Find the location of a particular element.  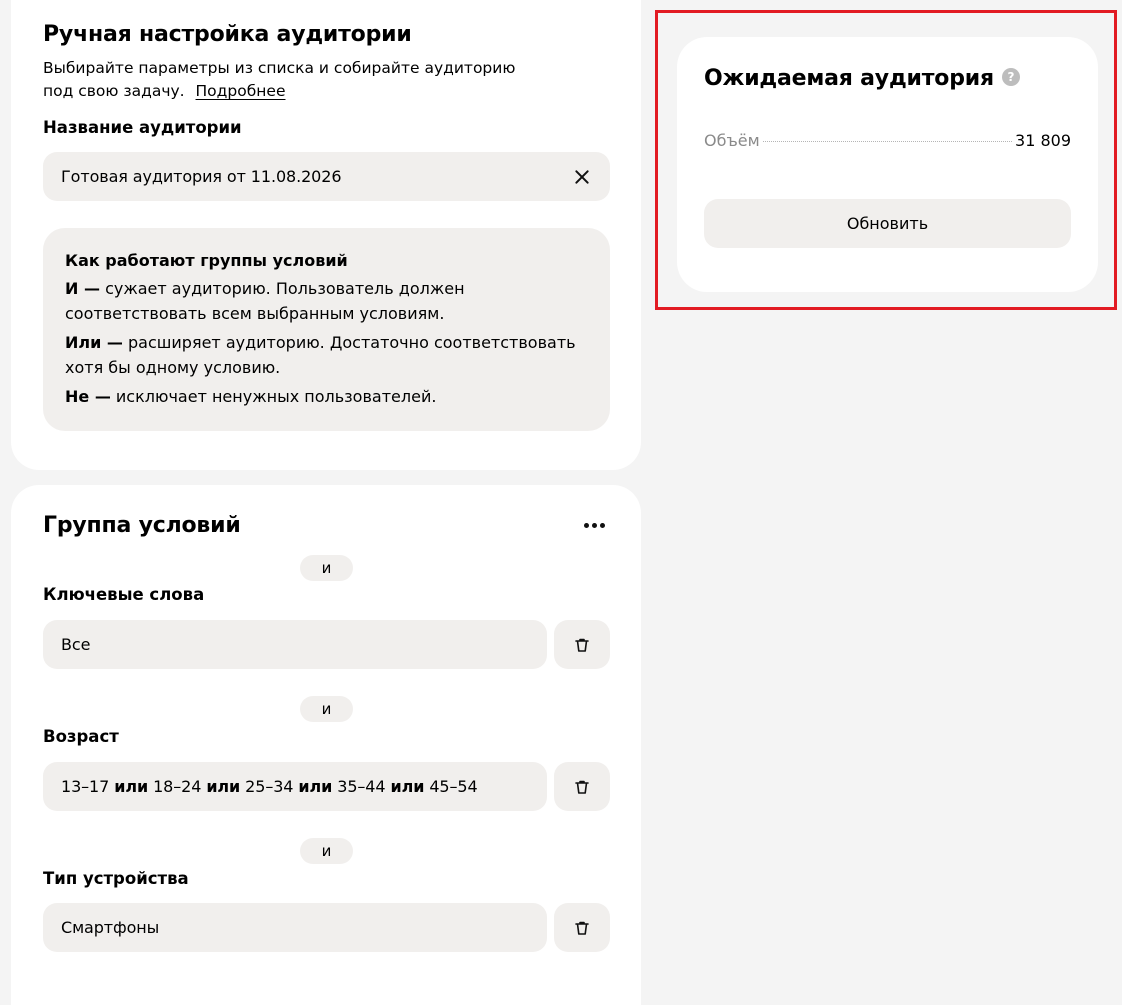

age-value: 45–54 is located at coordinates (453, 786).